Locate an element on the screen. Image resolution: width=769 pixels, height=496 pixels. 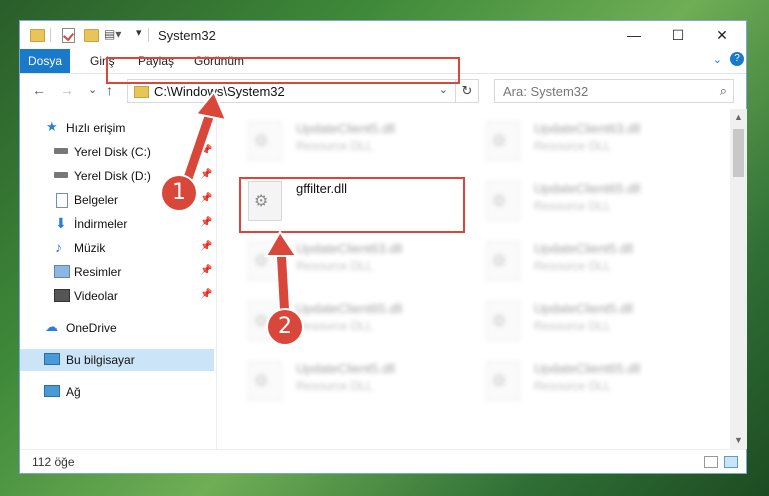
step-2-badge: 2 is located at coordinates (285, 327).